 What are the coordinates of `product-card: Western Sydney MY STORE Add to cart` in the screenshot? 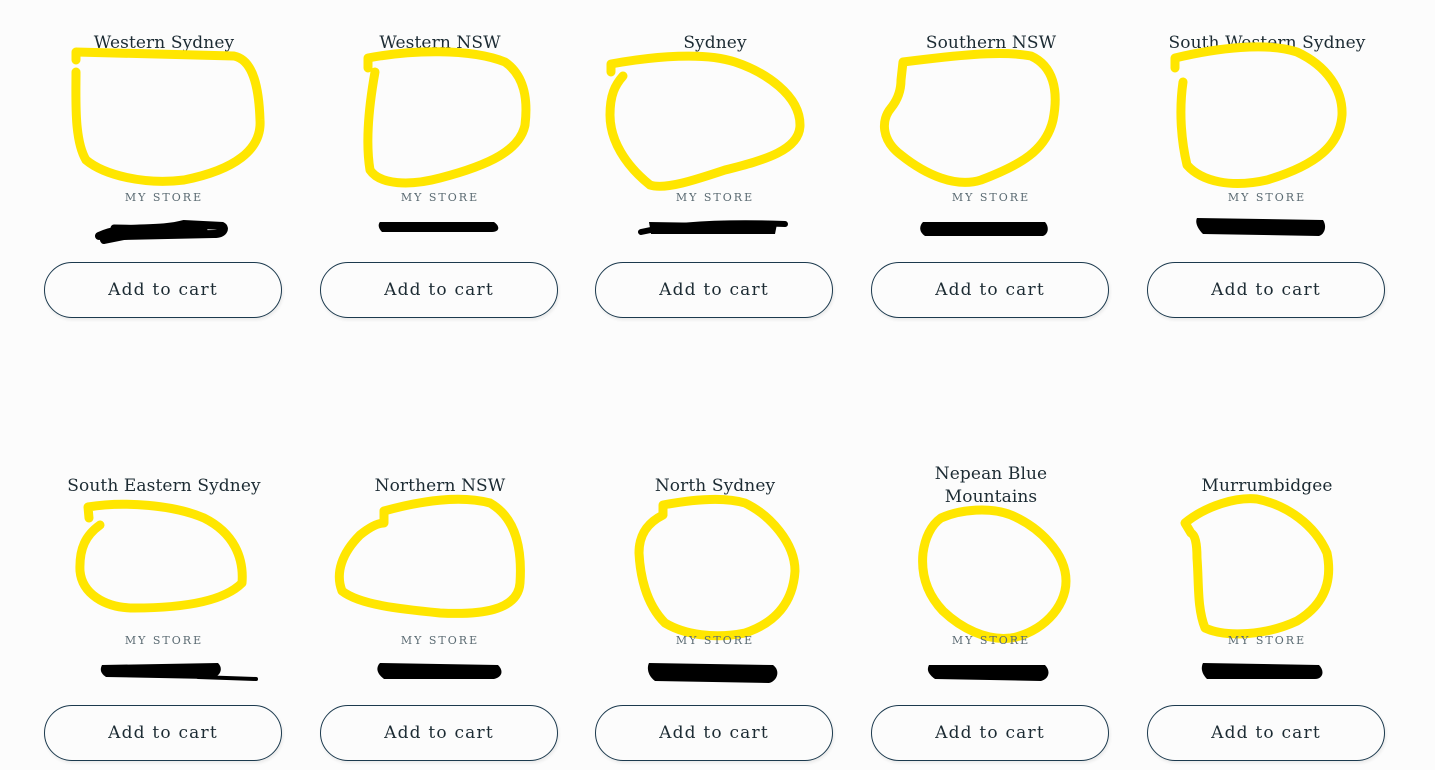 It's located at (164, 165).